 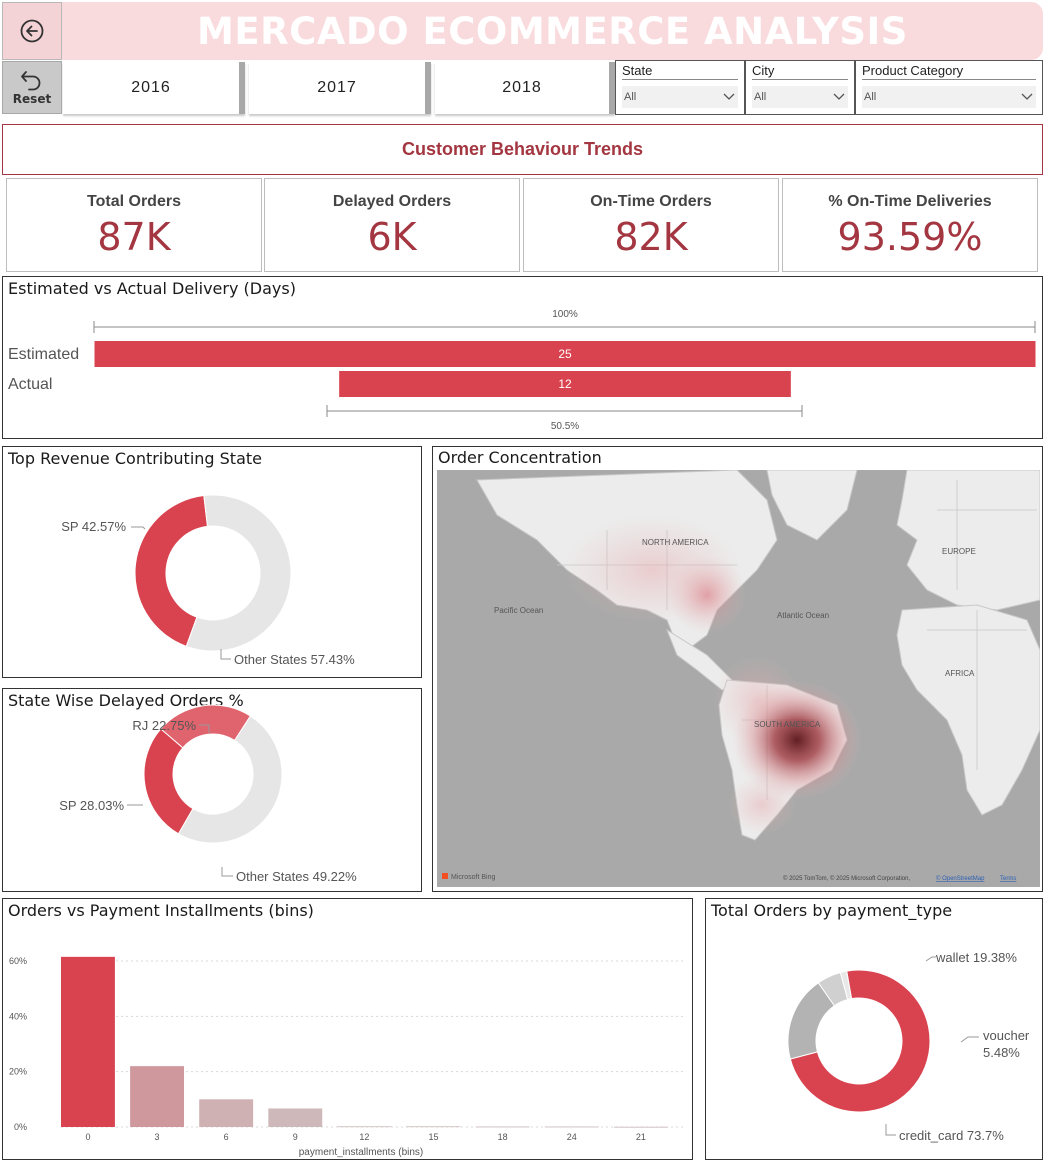 I want to click on state-dropdown-value: All, so click(x=630, y=97).